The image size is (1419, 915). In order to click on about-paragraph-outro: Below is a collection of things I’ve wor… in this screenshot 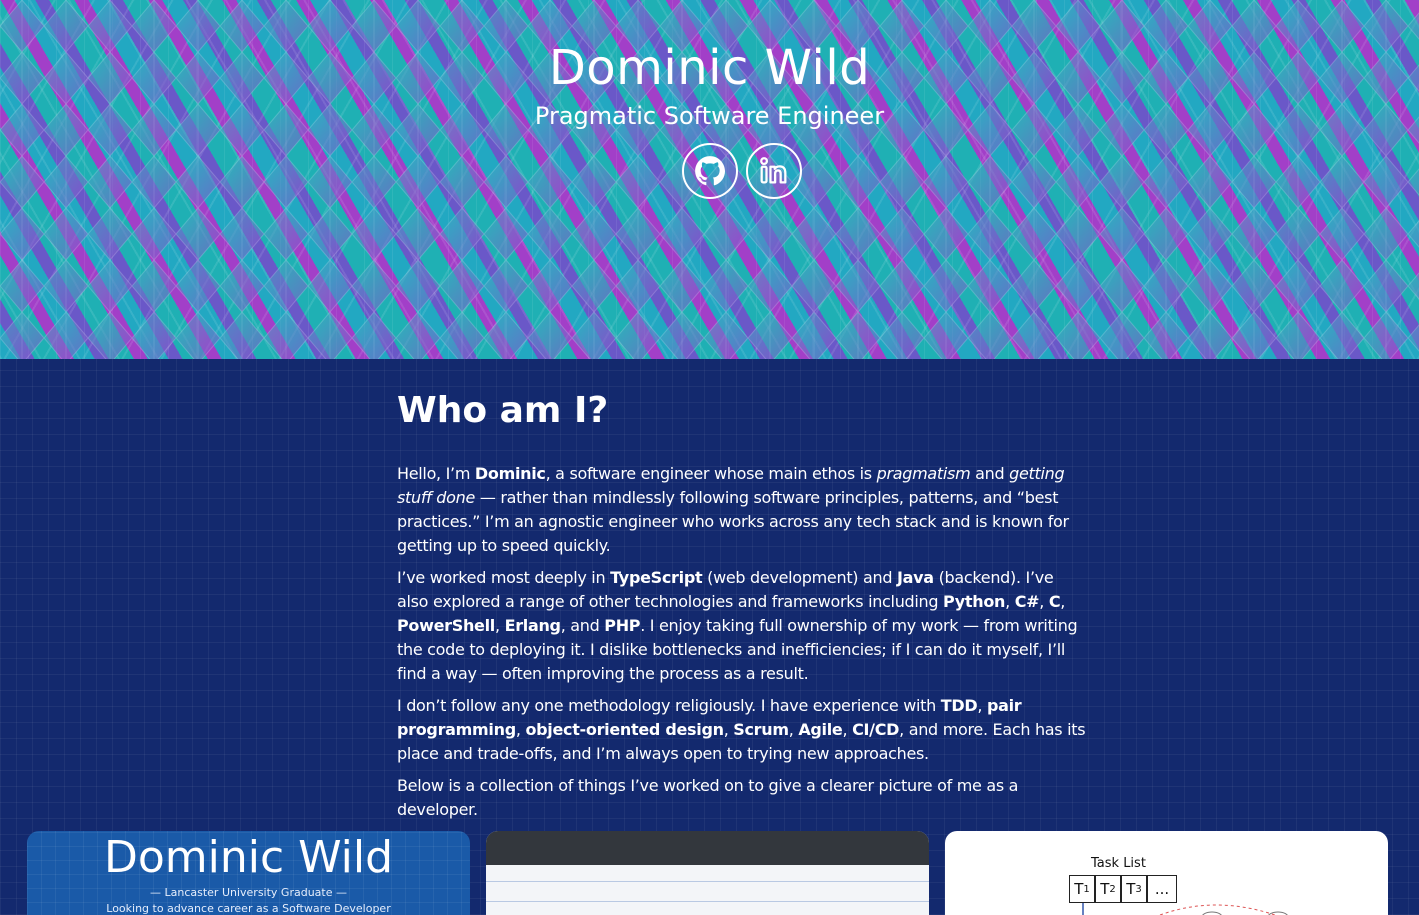, I will do `click(708, 797)`.